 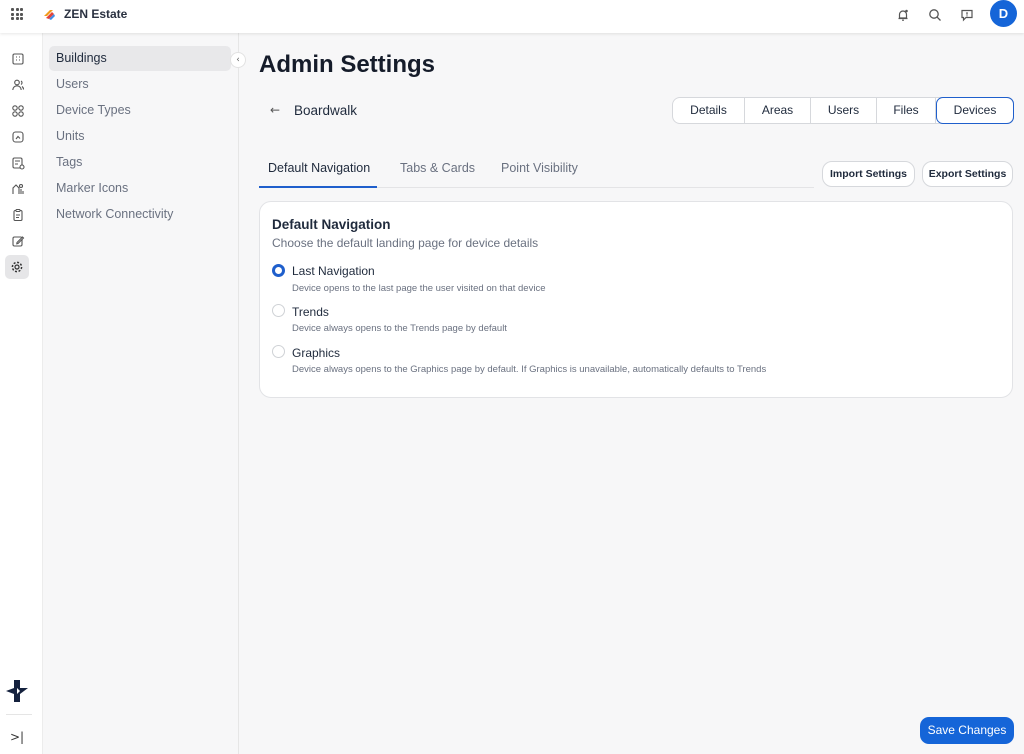 What do you see at coordinates (975, 110) in the screenshot?
I see `tab-devices: Devices` at bounding box center [975, 110].